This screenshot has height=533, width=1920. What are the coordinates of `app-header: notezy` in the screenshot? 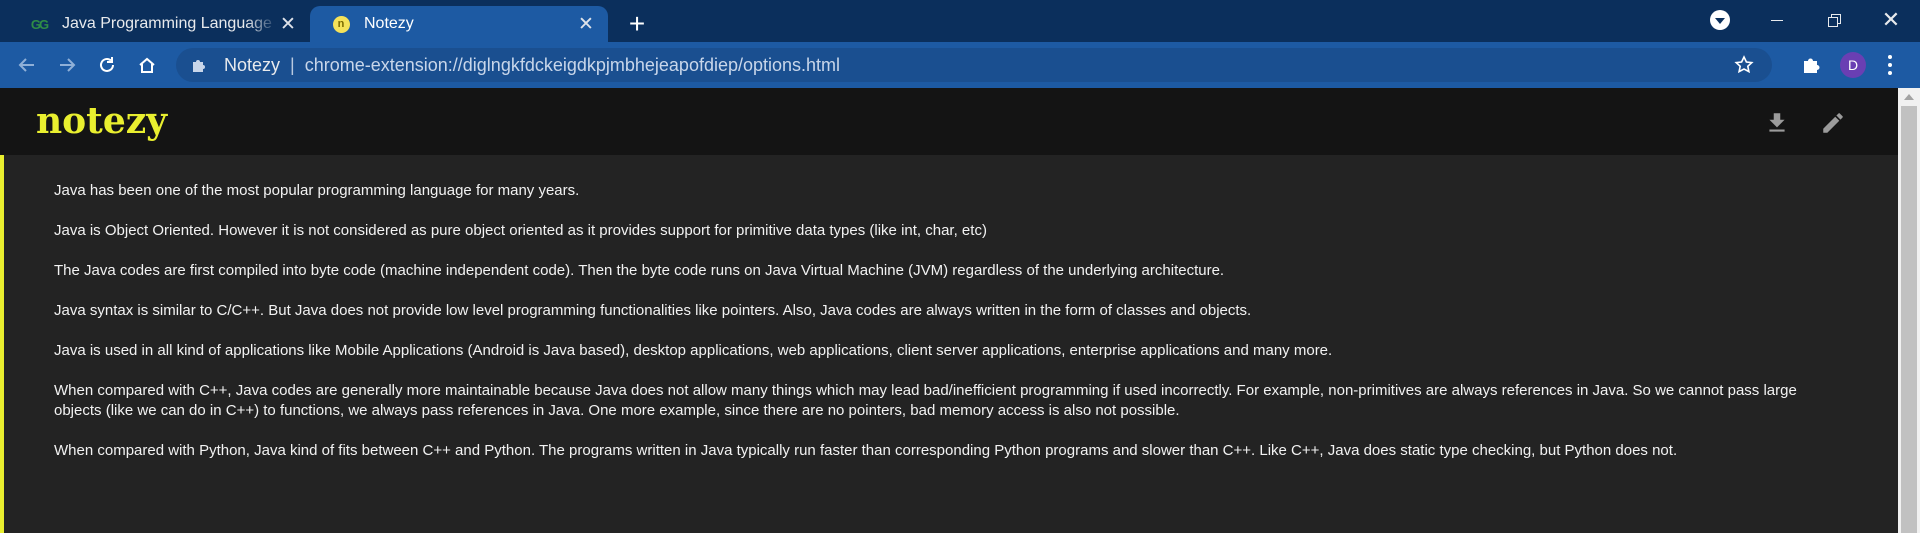 It's located at (949, 121).